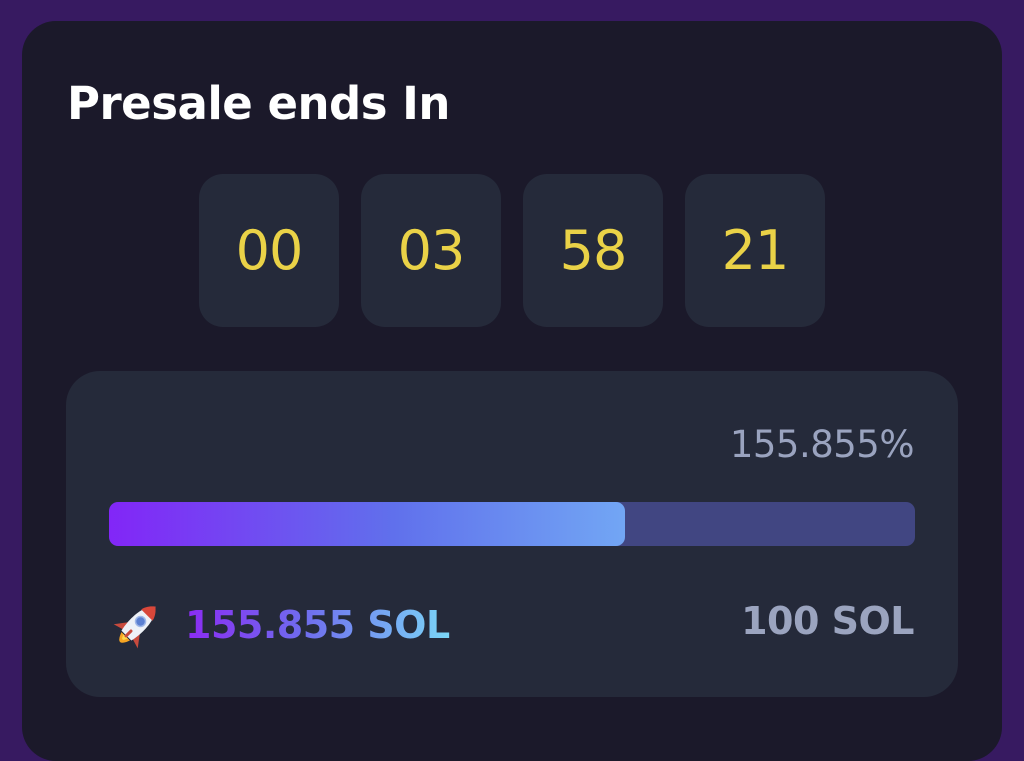 This screenshot has height=761, width=1024. I want to click on countdown-box-days: 00, so click(269, 250).